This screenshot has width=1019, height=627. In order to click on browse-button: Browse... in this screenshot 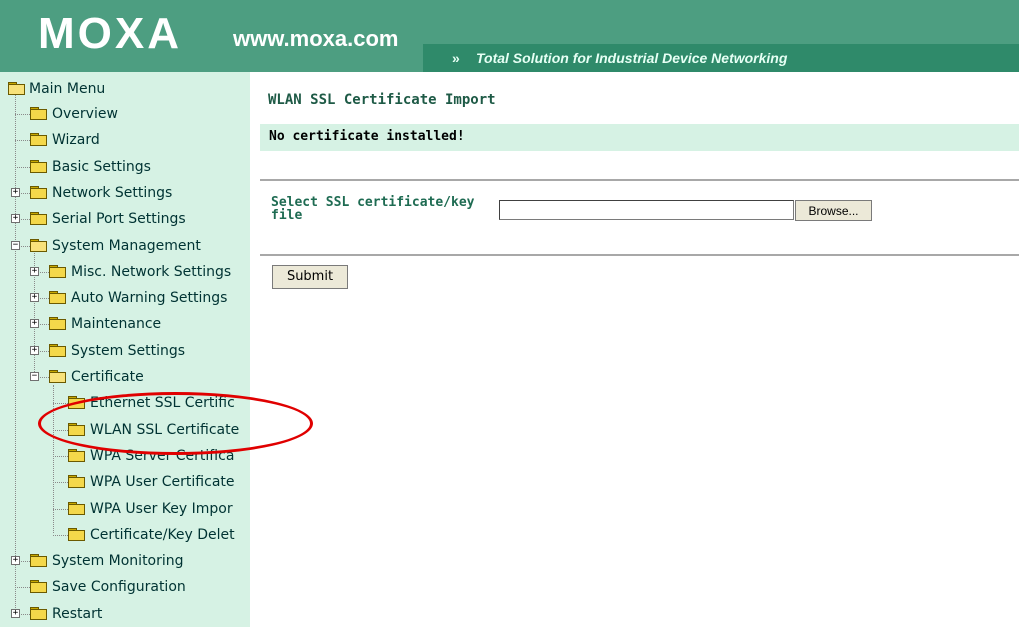, I will do `click(833, 210)`.